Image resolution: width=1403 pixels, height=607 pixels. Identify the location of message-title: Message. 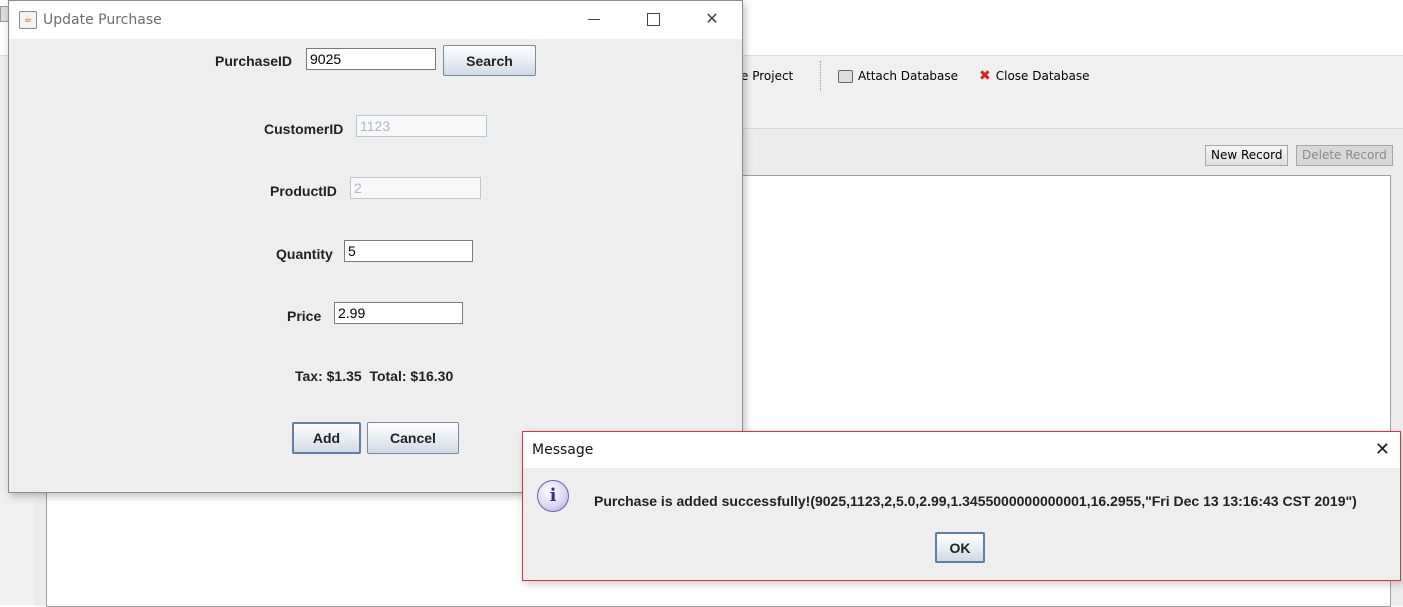
(563, 450).